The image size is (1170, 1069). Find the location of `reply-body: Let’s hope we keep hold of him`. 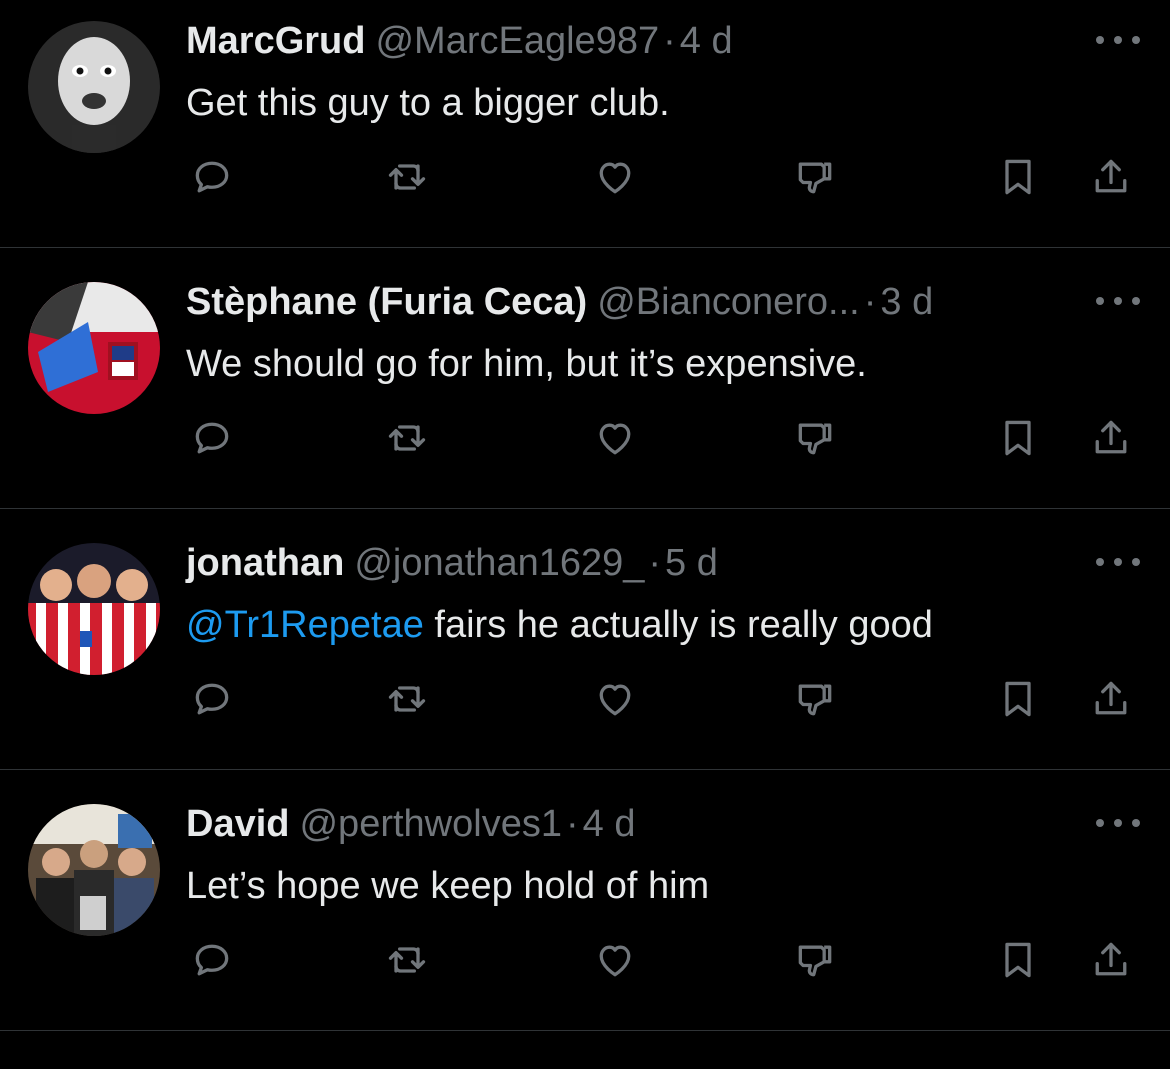

reply-body: Let’s hope we keep hold of him is located at coordinates (448, 886).